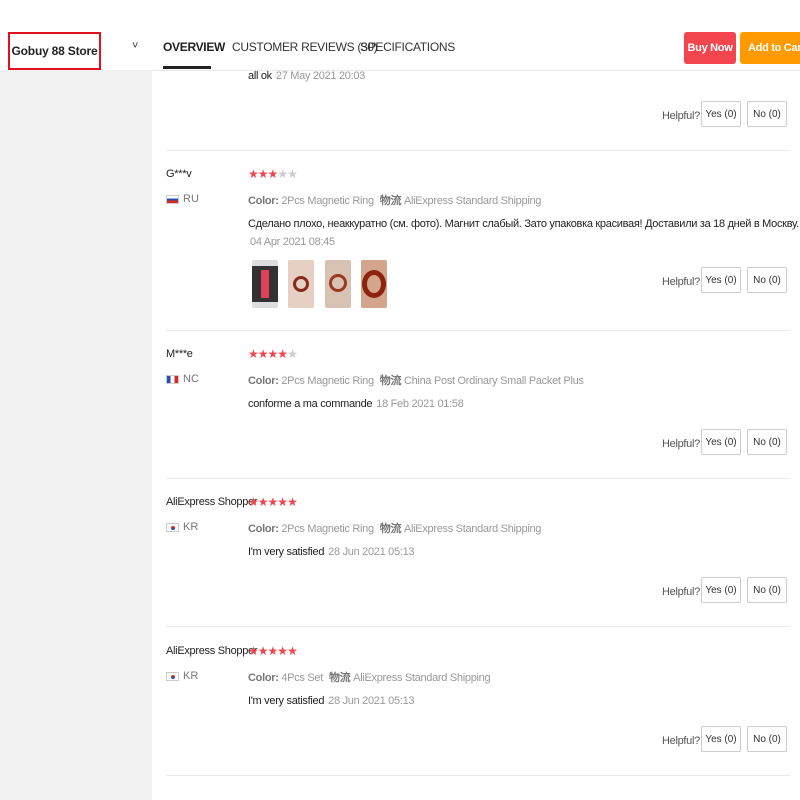 The image size is (800, 800). Describe the element at coordinates (179, 174) in the screenshot. I see `reviewer-name: G***v` at that location.